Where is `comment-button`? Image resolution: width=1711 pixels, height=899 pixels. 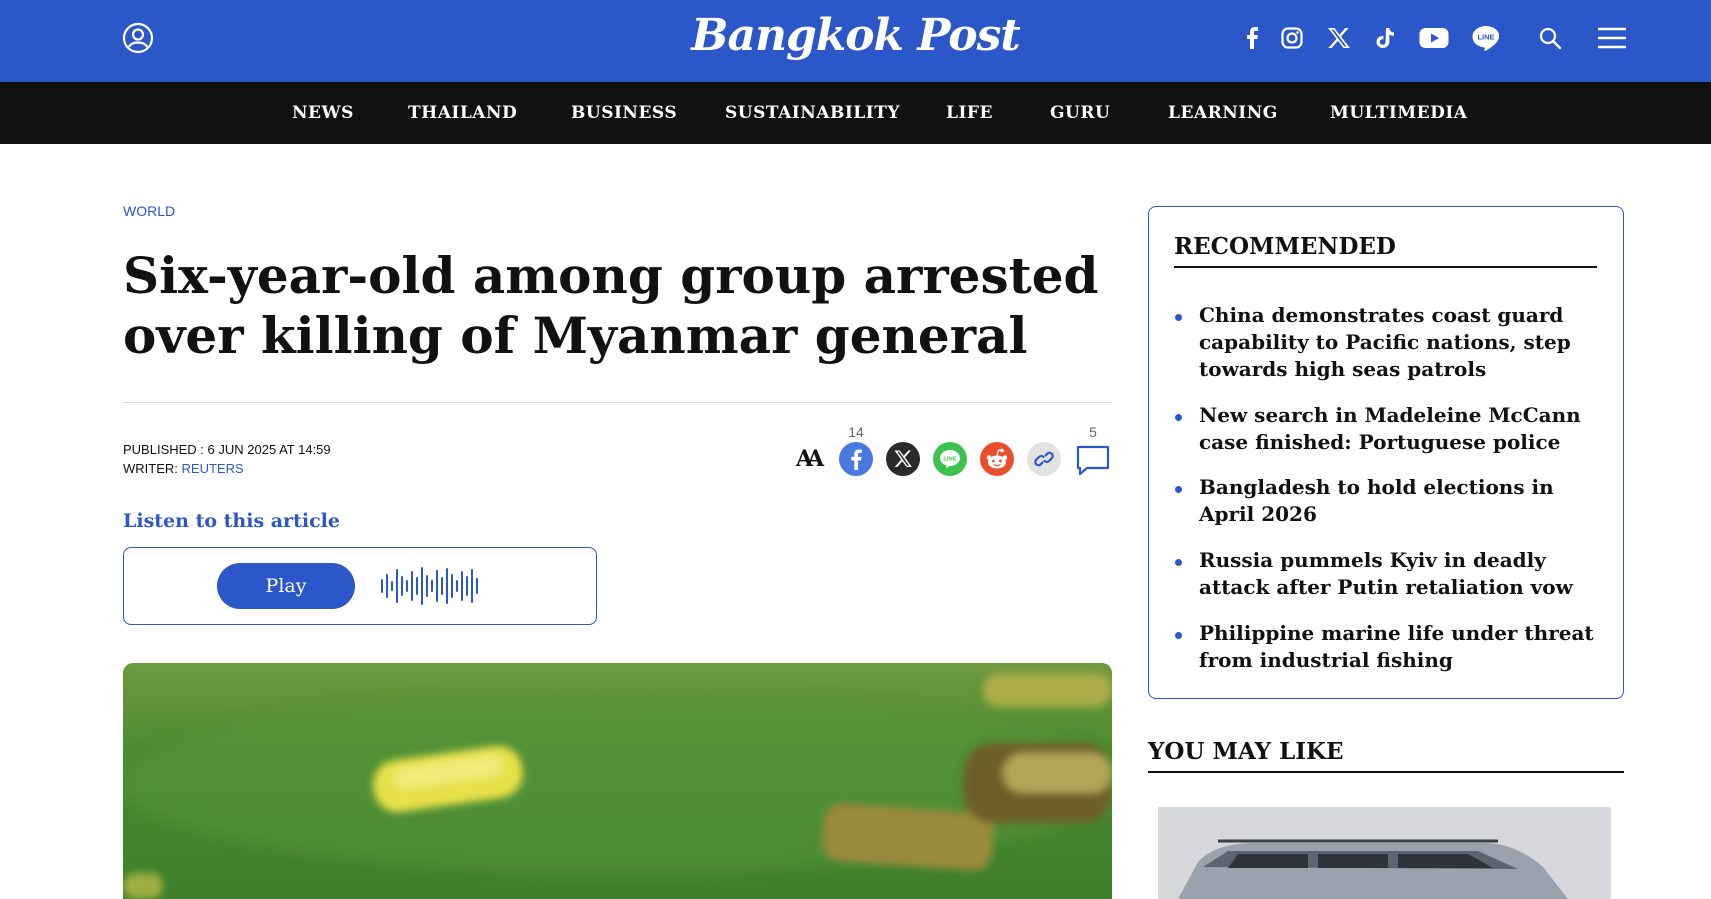 comment-button is located at coordinates (1093, 459).